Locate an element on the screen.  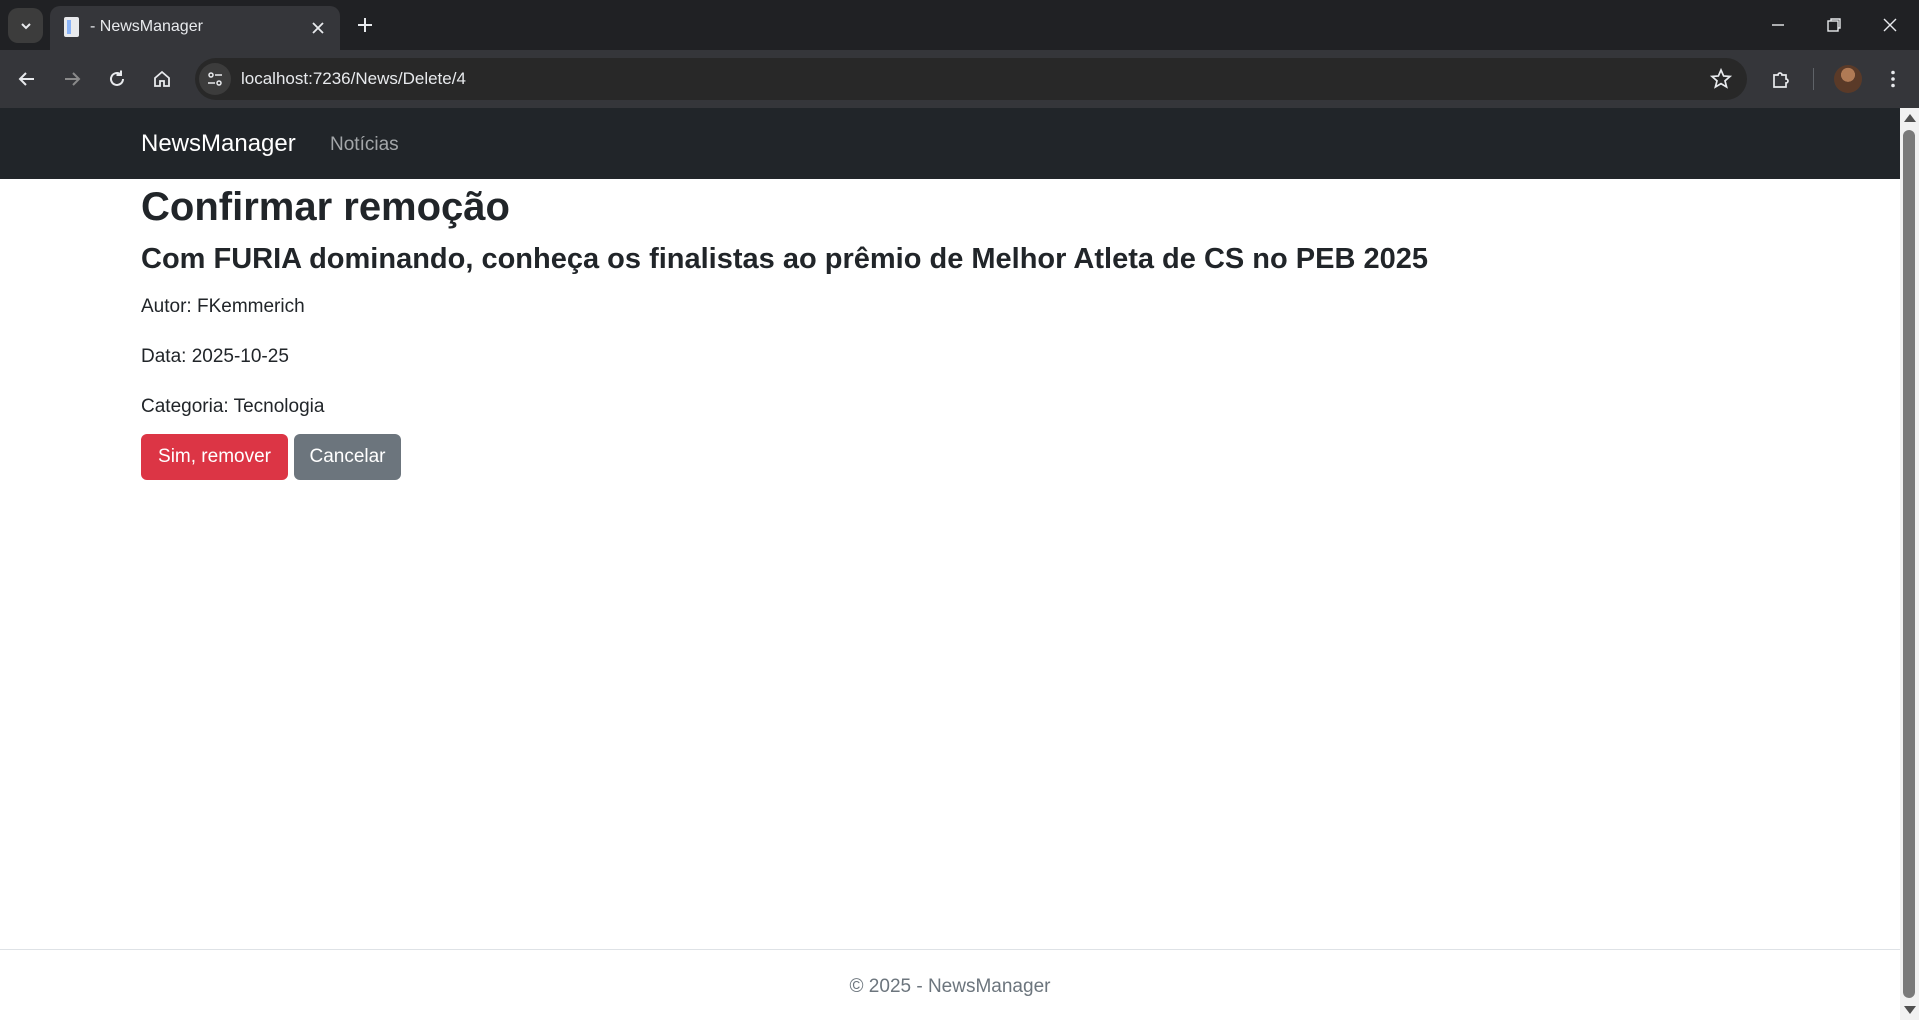
site-info-button is located at coordinates (215, 79).